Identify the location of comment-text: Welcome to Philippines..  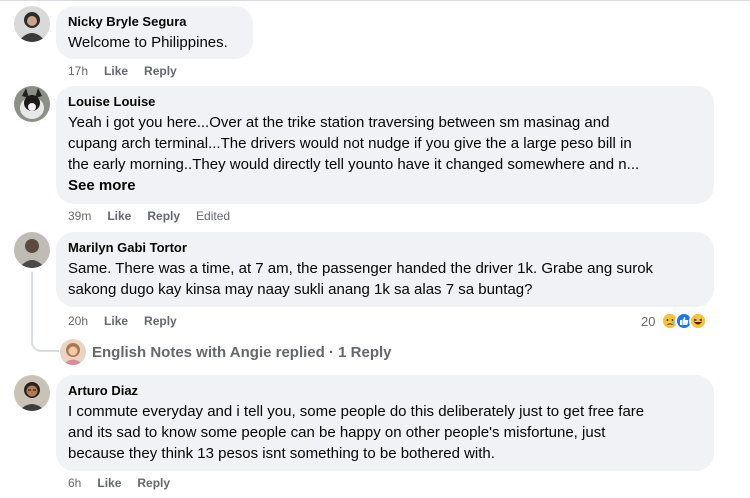
(148, 42).